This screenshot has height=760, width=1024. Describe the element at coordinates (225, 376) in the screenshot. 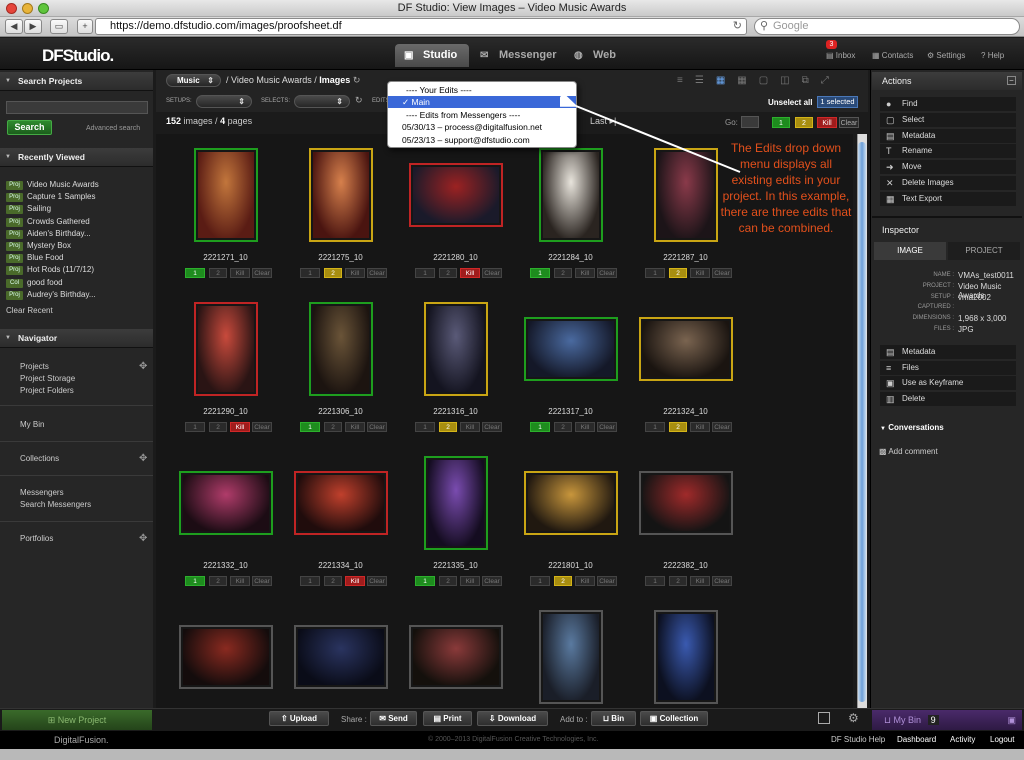

I see `image-tile: 2221290_10 1 2 Kill Clear` at that location.